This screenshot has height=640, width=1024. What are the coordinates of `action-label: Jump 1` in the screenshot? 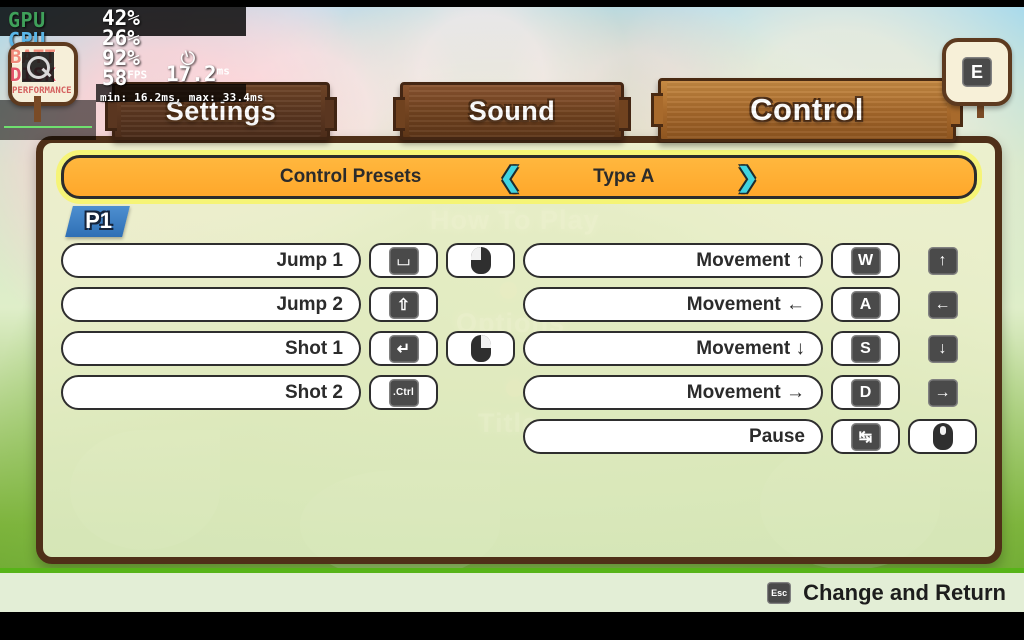 It's located at (309, 260).